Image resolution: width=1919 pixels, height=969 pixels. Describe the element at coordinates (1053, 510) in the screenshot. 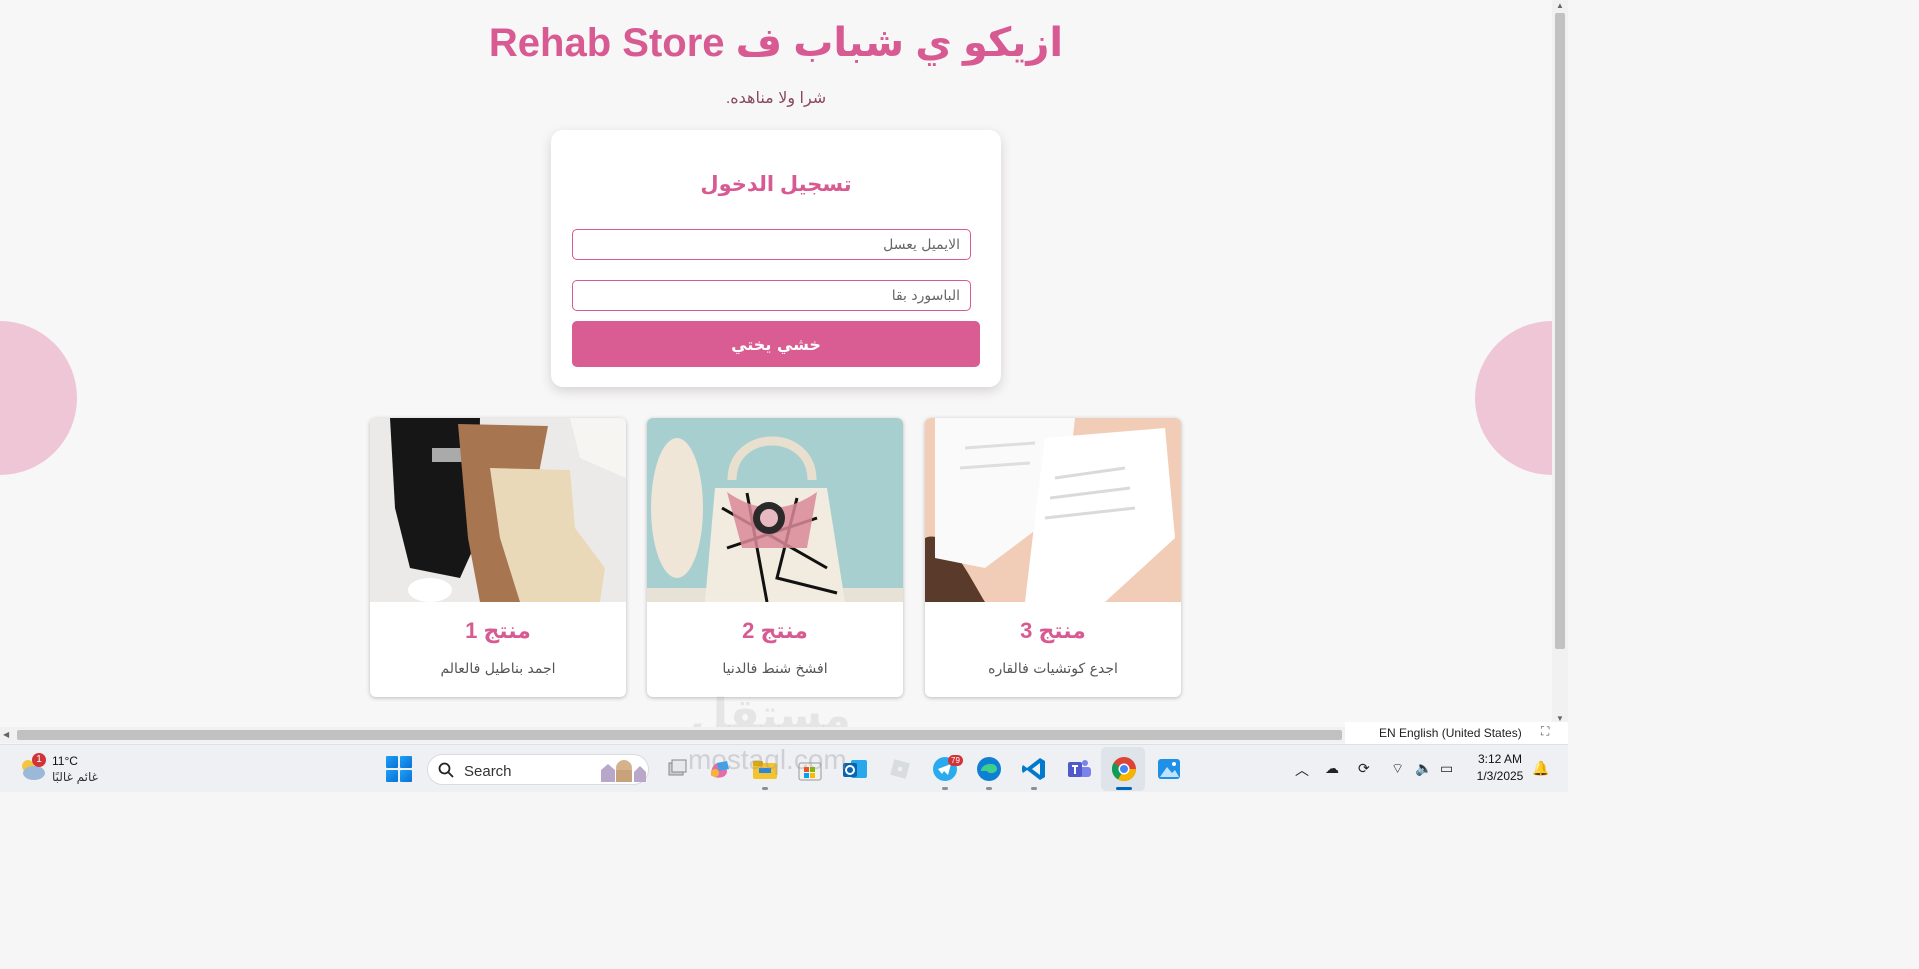

I see `product-image-sneakers` at that location.